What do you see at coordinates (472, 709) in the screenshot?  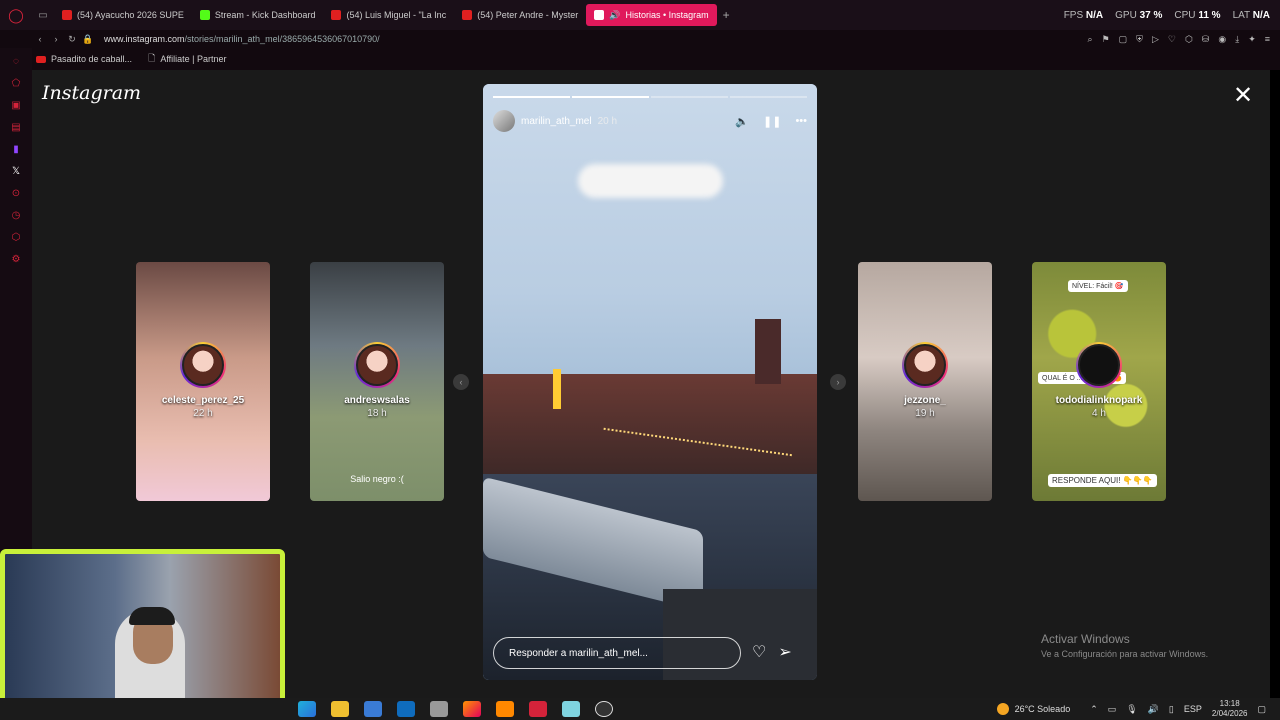 I see `firefox-icon` at bounding box center [472, 709].